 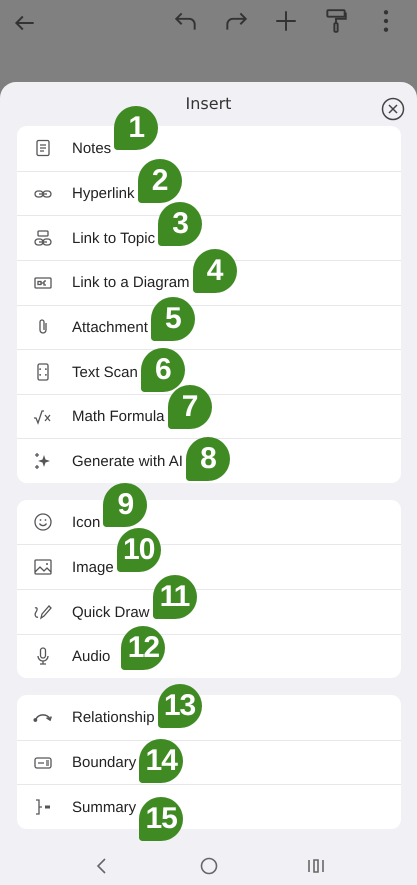 What do you see at coordinates (180, 224) in the screenshot?
I see `number-callout: 3` at bounding box center [180, 224].